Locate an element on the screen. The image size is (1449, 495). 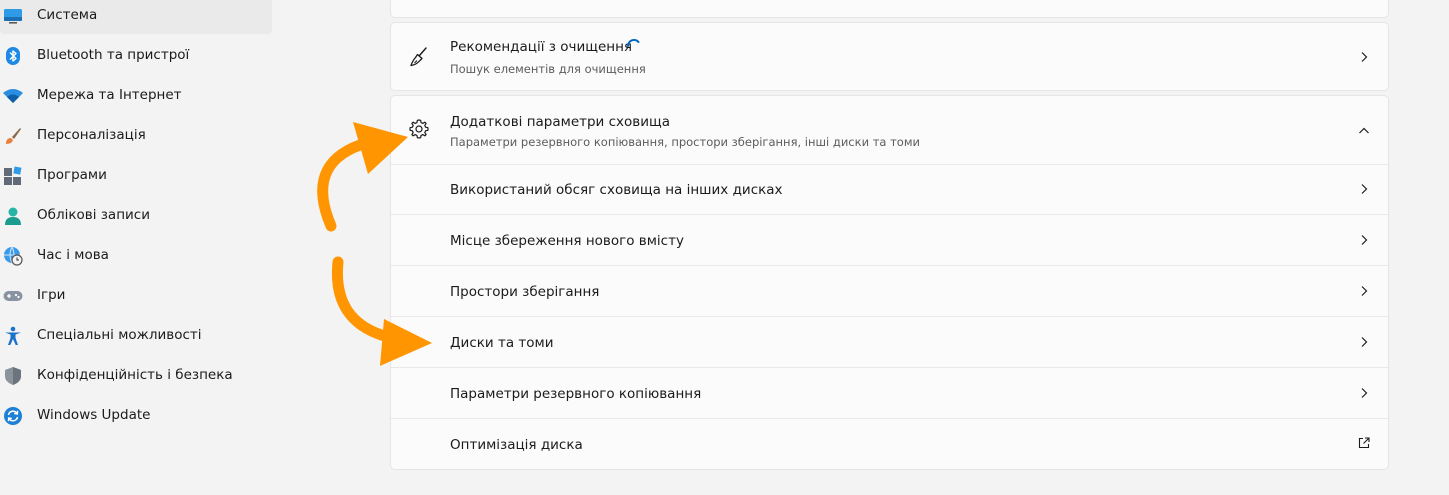
sidebar-item-apps: Програми is located at coordinates (136, 176).